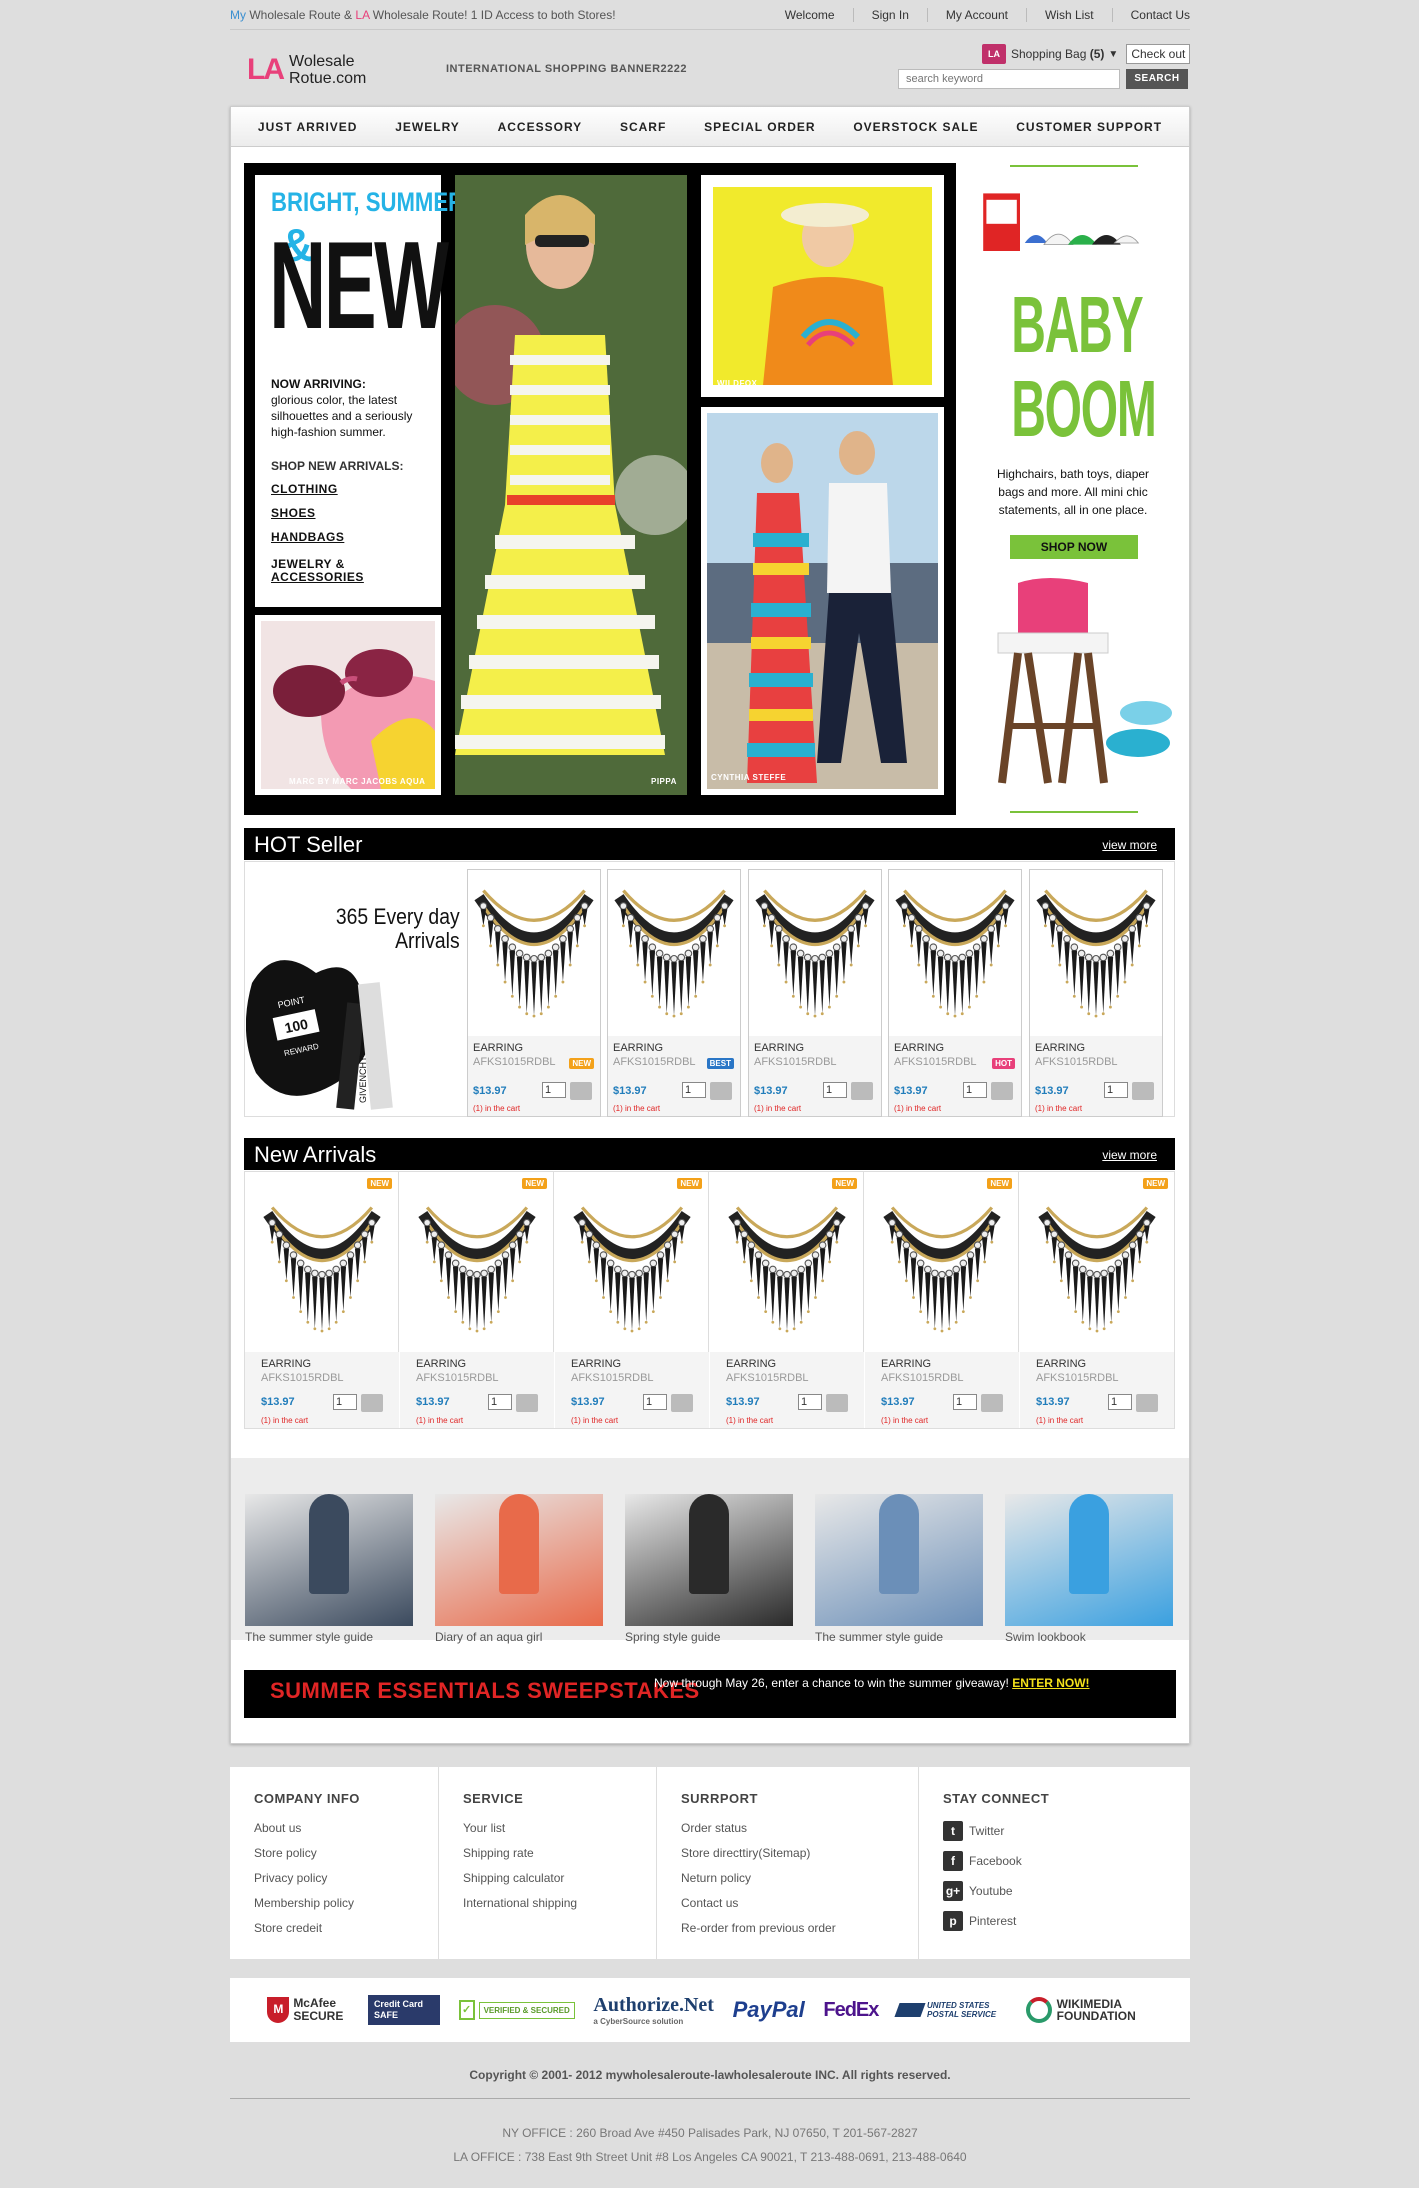 The height and width of the screenshot is (2188, 1419). What do you see at coordinates (1089, 2010) in the screenshot?
I see `wikimedia-logo: WIKIMEDIA FOUNDATION` at bounding box center [1089, 2010].